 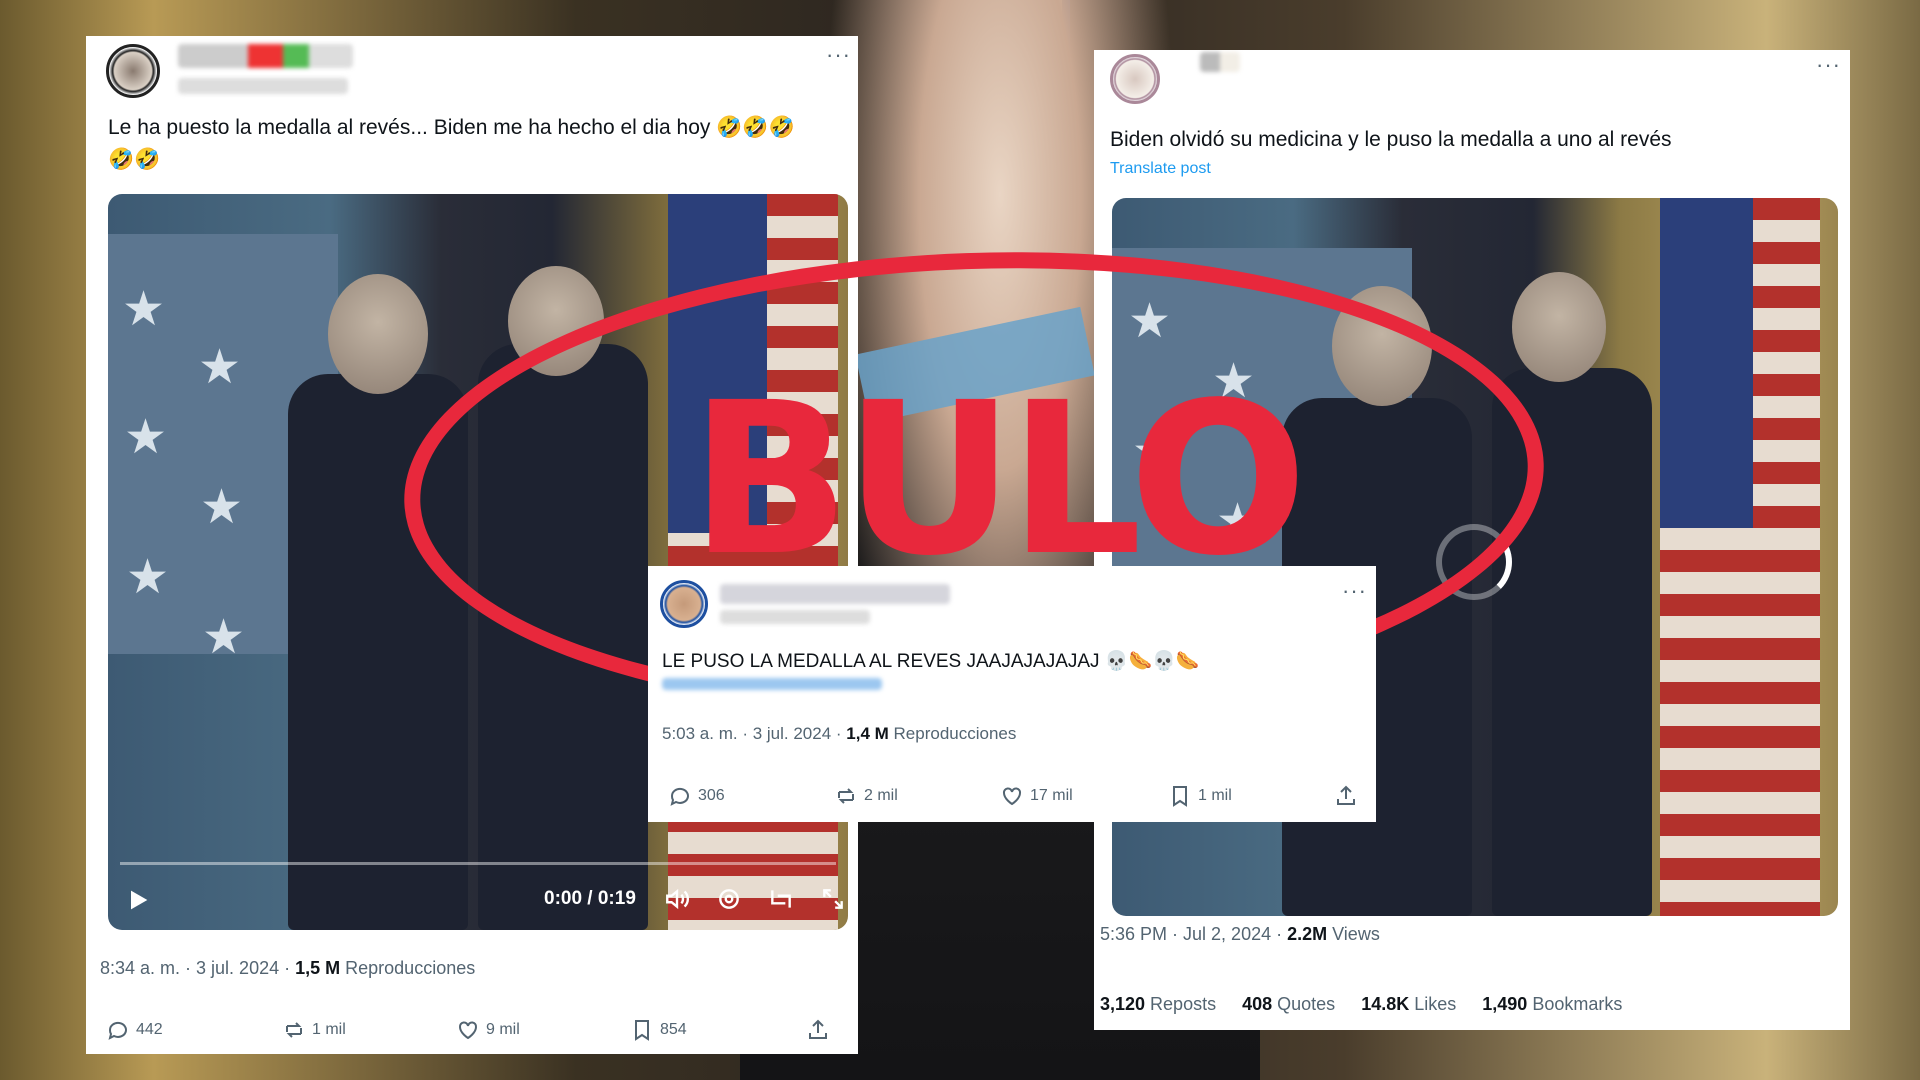 I want to click on video-progress-bar, so click(x=478, y=863).